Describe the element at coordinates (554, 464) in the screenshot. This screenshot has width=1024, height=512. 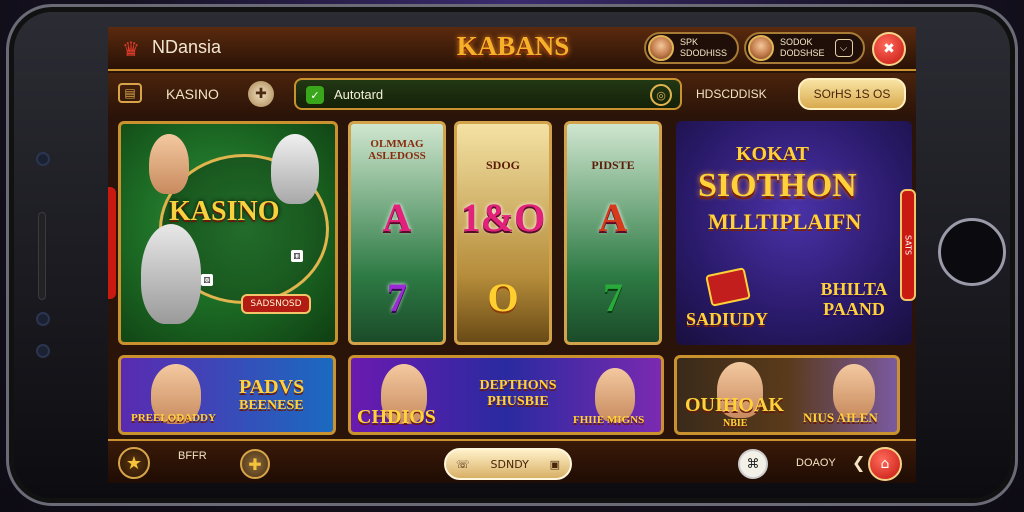
I see `menu-icon: ▣` at that location.